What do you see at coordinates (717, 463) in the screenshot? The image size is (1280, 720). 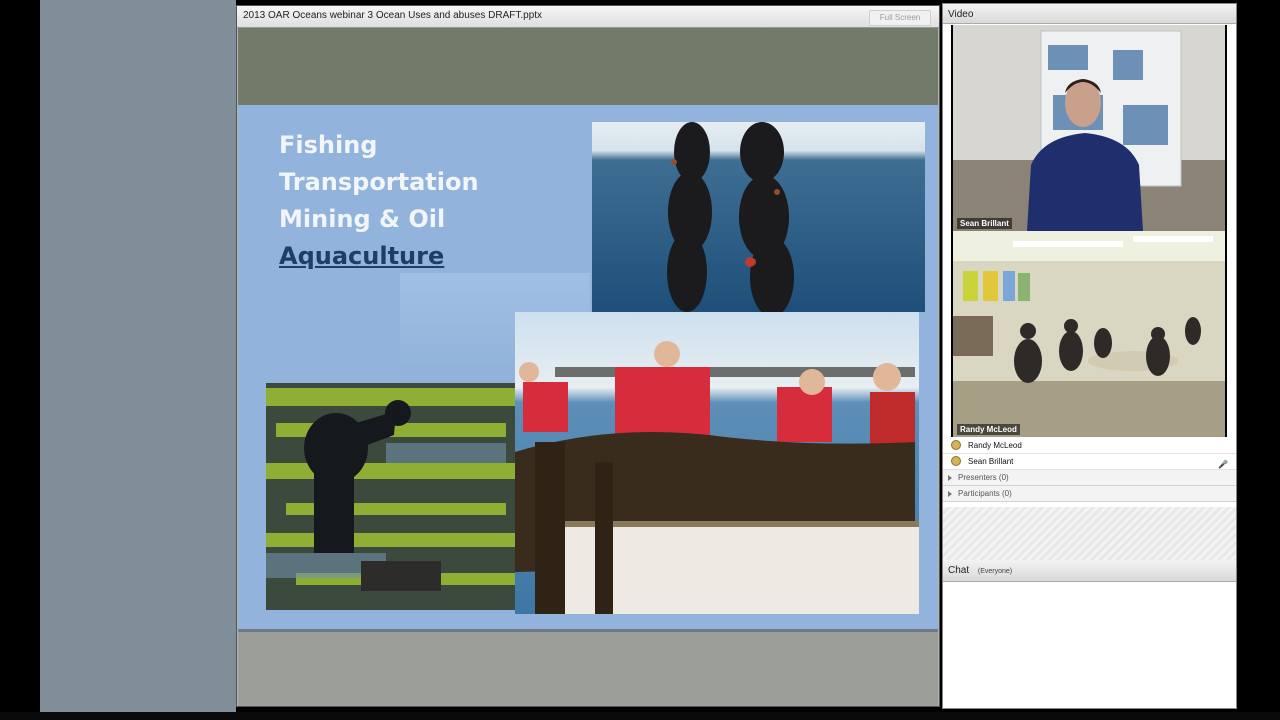 I see `seaweed-harvest-photo` at bounding box center [717, 463].